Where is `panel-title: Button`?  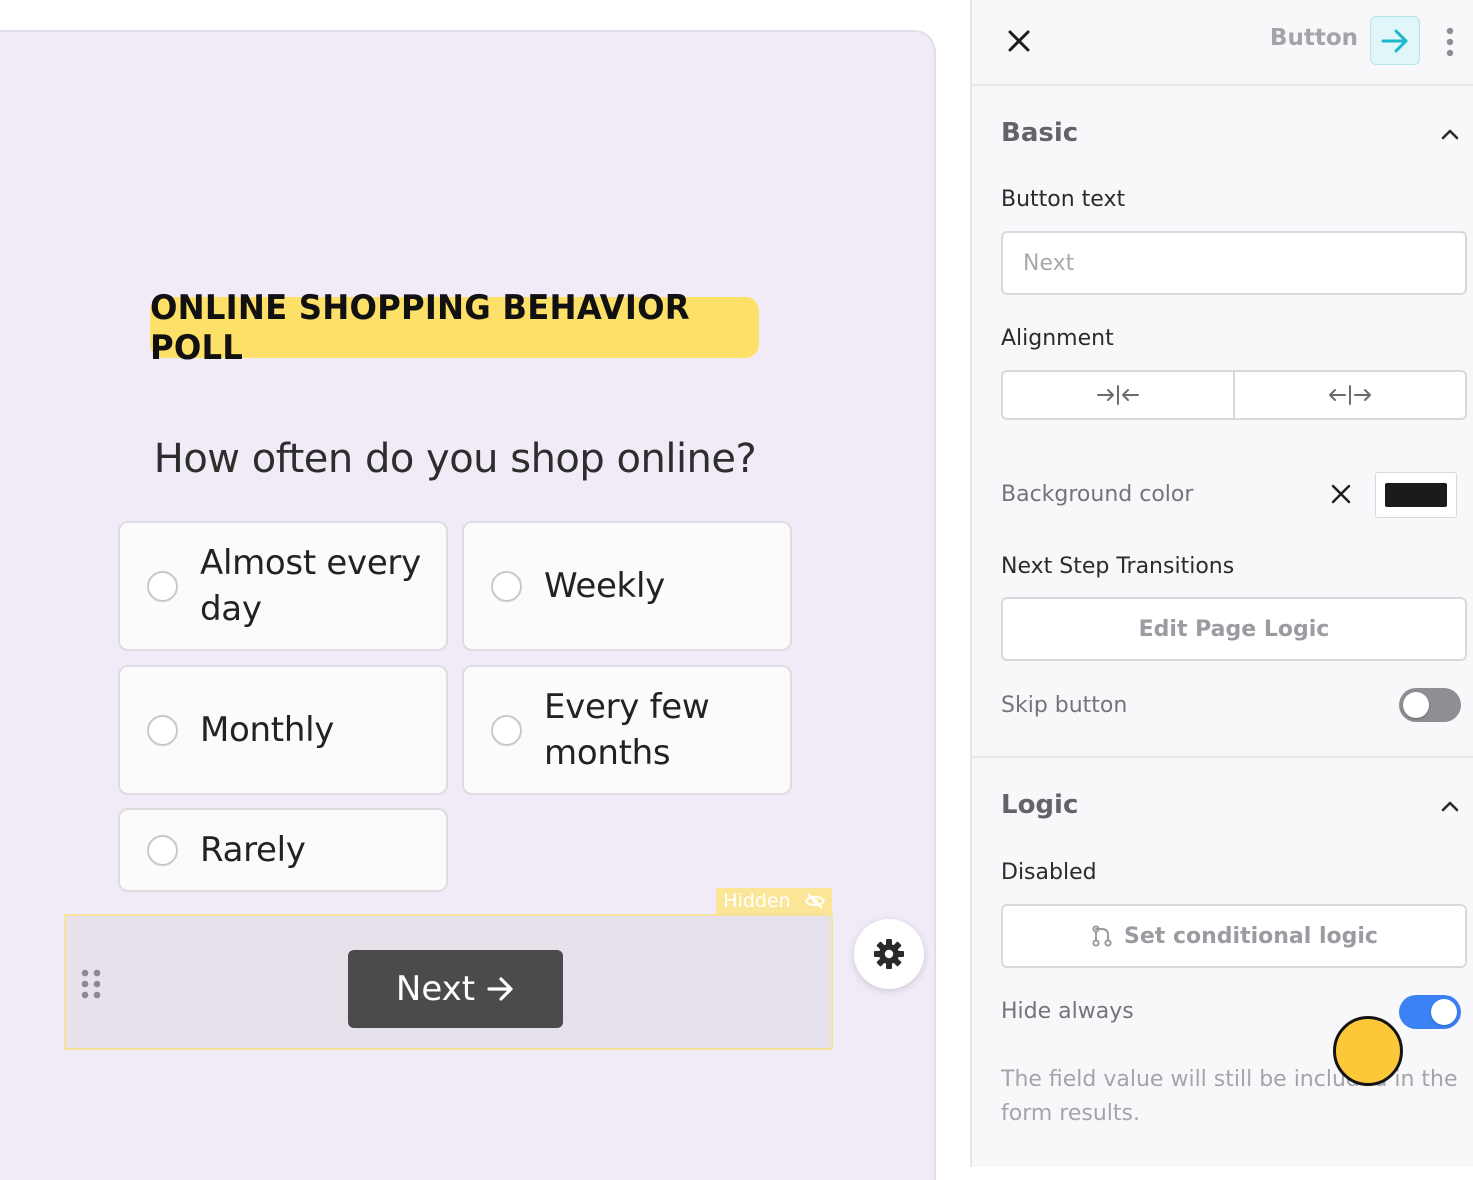 panel-title: Button is located at coordinates (1313, 38).